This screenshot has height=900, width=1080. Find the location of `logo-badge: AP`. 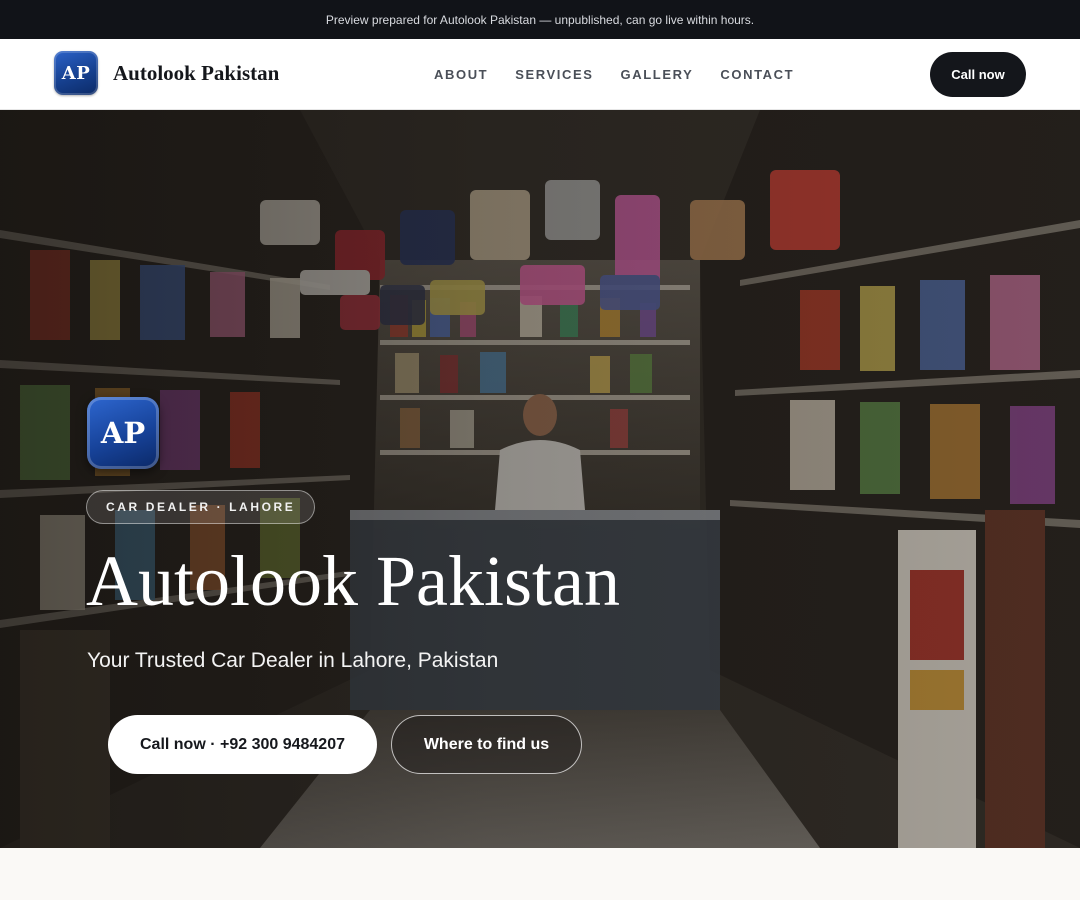

logo-badge: AP is located at coordinates (76, 73).